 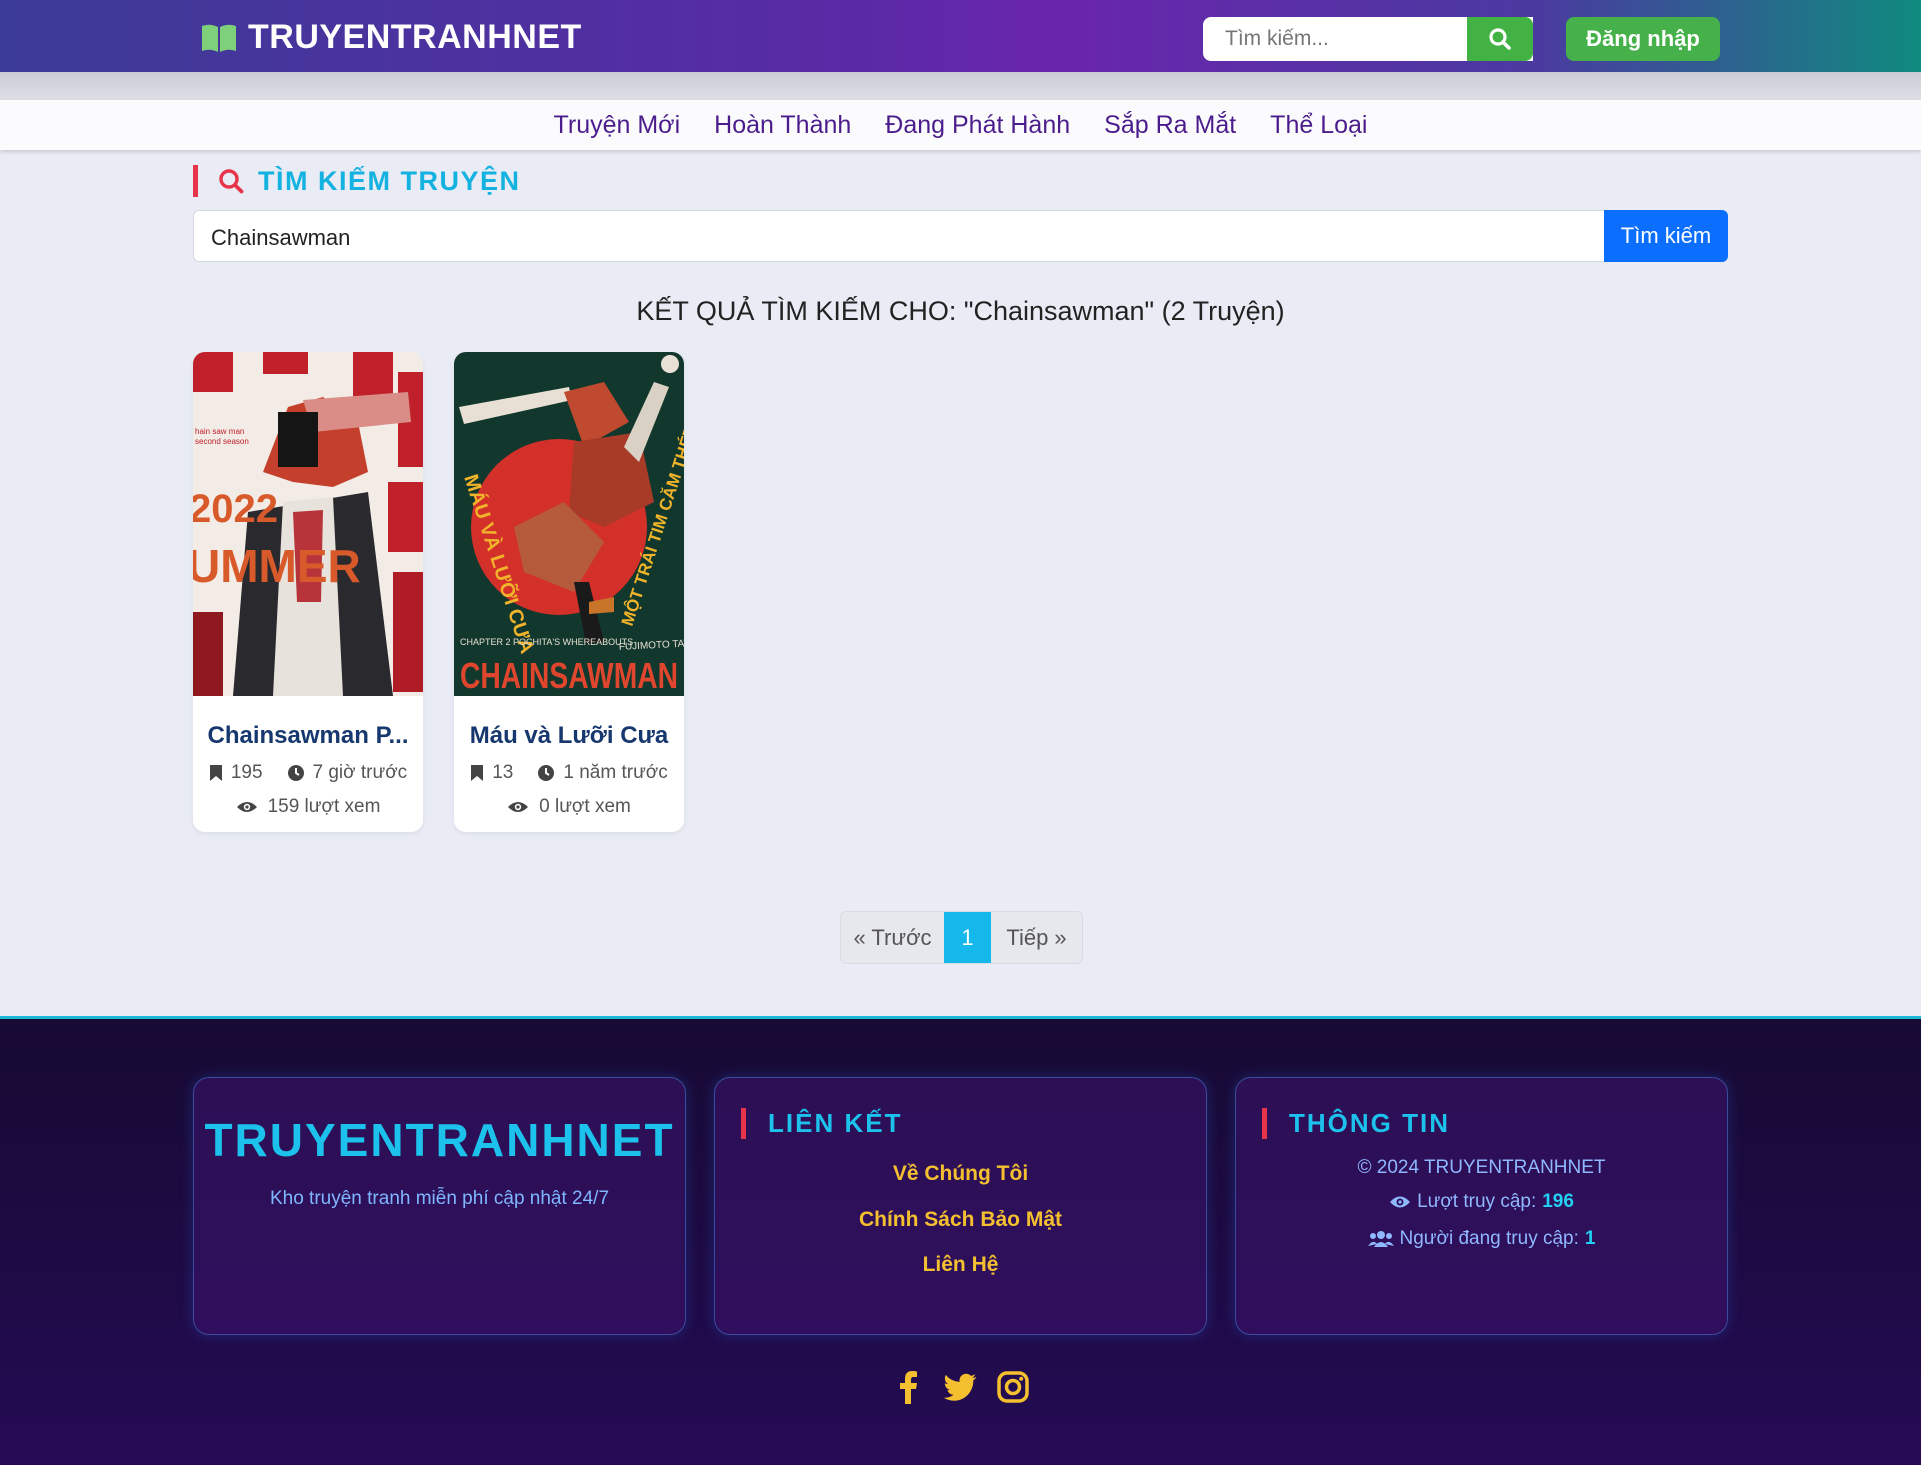 What do you see at coordinates (960, 1174) in the screenshot?
I see `footer-link-about: Về Chúng Tôi` at bounding box center [960, 1174].